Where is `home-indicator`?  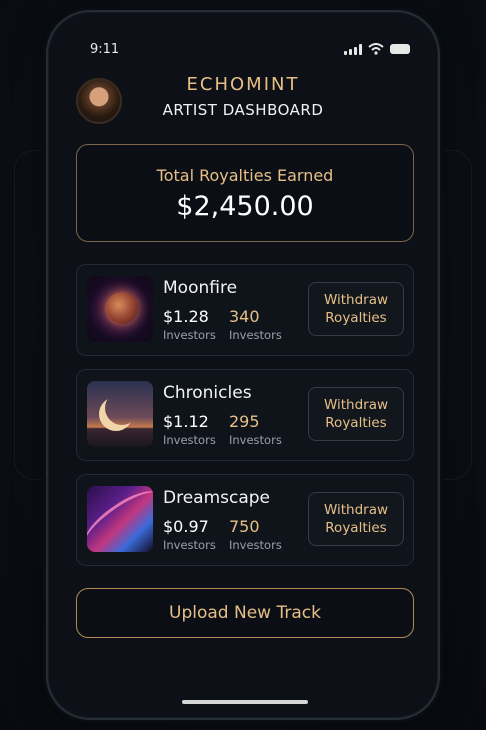 home-indicator is located at coordinates (245, 702).